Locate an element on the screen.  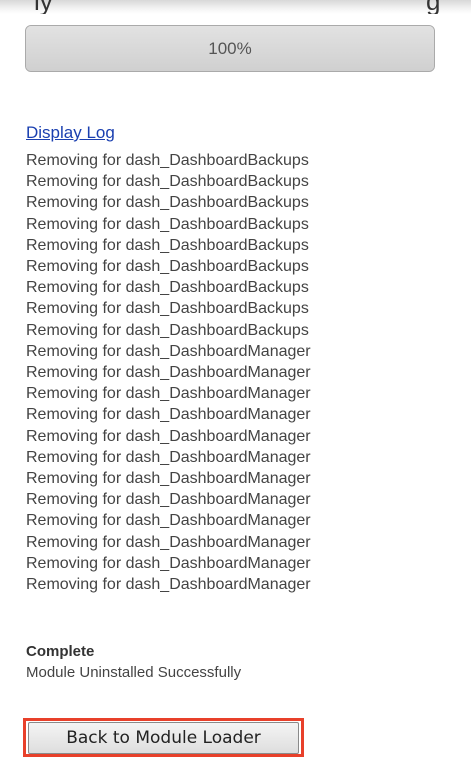
top-cutoff-bar: ly g is located at coordinates (235, 7).